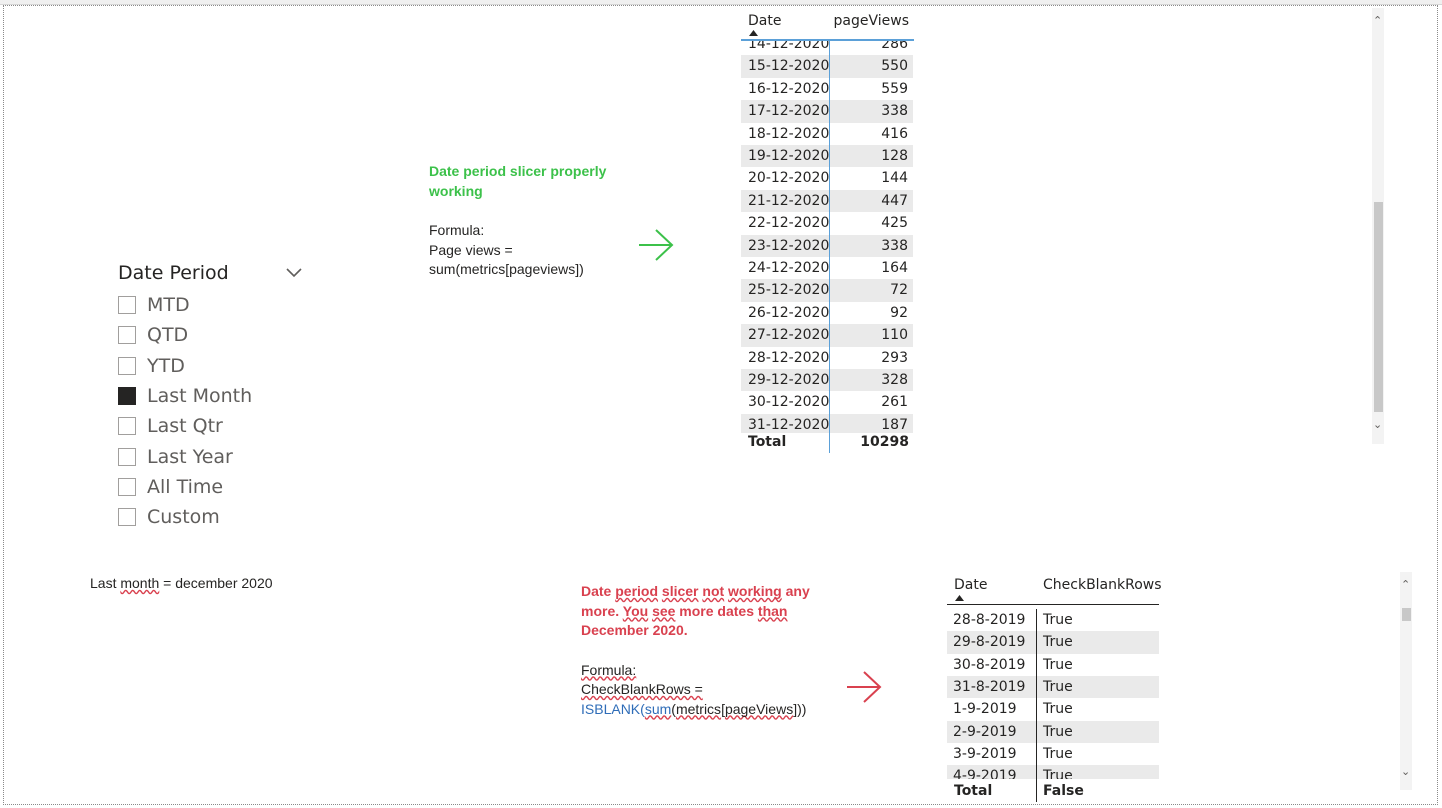 This screenshot has height=808, width=1442. Describe the element at coordinates (827, 268) in the screenshot. I see `table-row: 24-12-2020 164` at that location.